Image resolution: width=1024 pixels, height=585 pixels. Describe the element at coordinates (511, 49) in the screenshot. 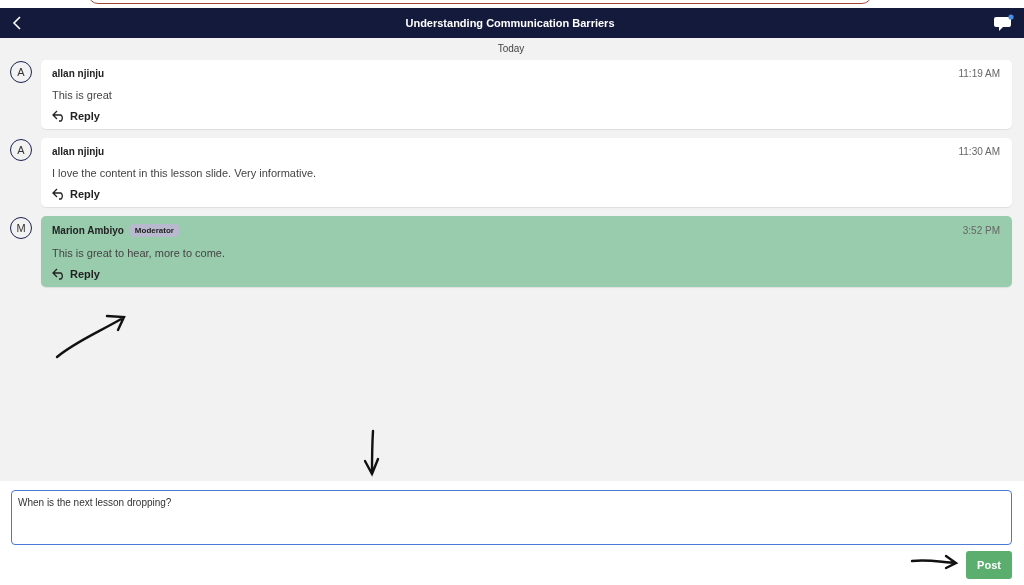

I see `date-divider: Today` at that location.